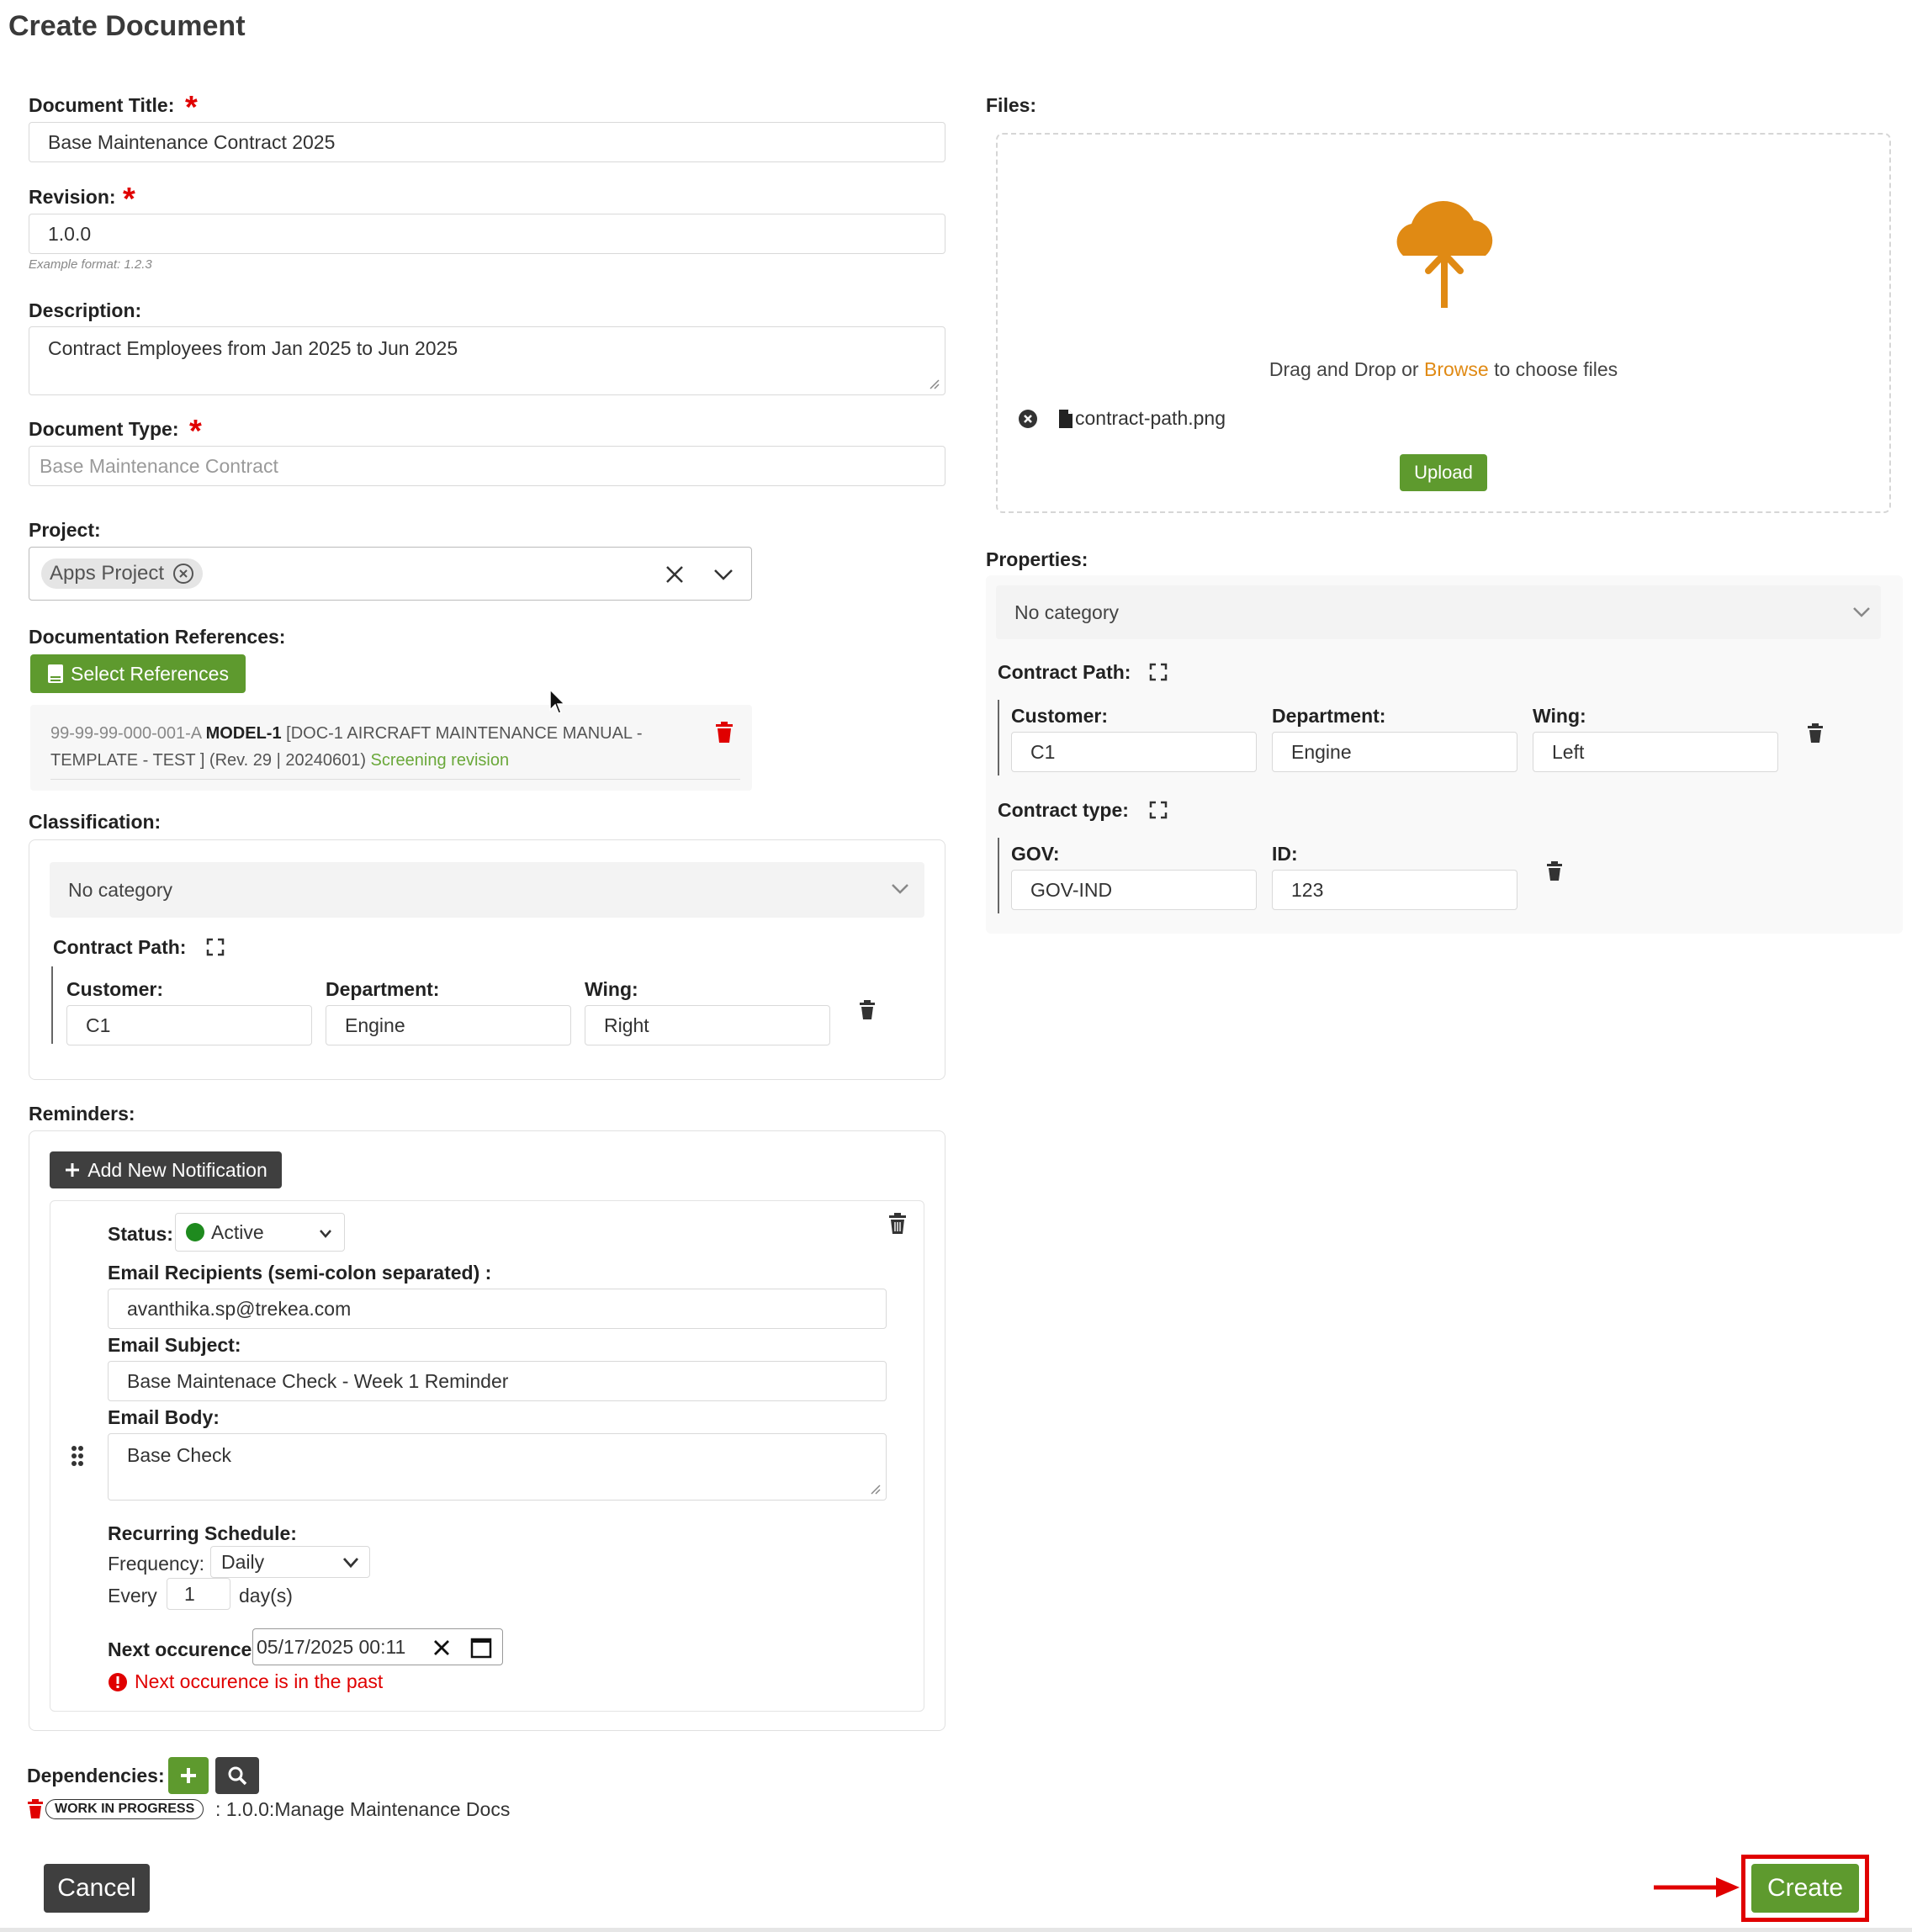 The height and width of the screenshot is (1932, 1912). Describe the element at coordinates (1285, 854) in the screenshot. I see `id-label: ID:` at that location.